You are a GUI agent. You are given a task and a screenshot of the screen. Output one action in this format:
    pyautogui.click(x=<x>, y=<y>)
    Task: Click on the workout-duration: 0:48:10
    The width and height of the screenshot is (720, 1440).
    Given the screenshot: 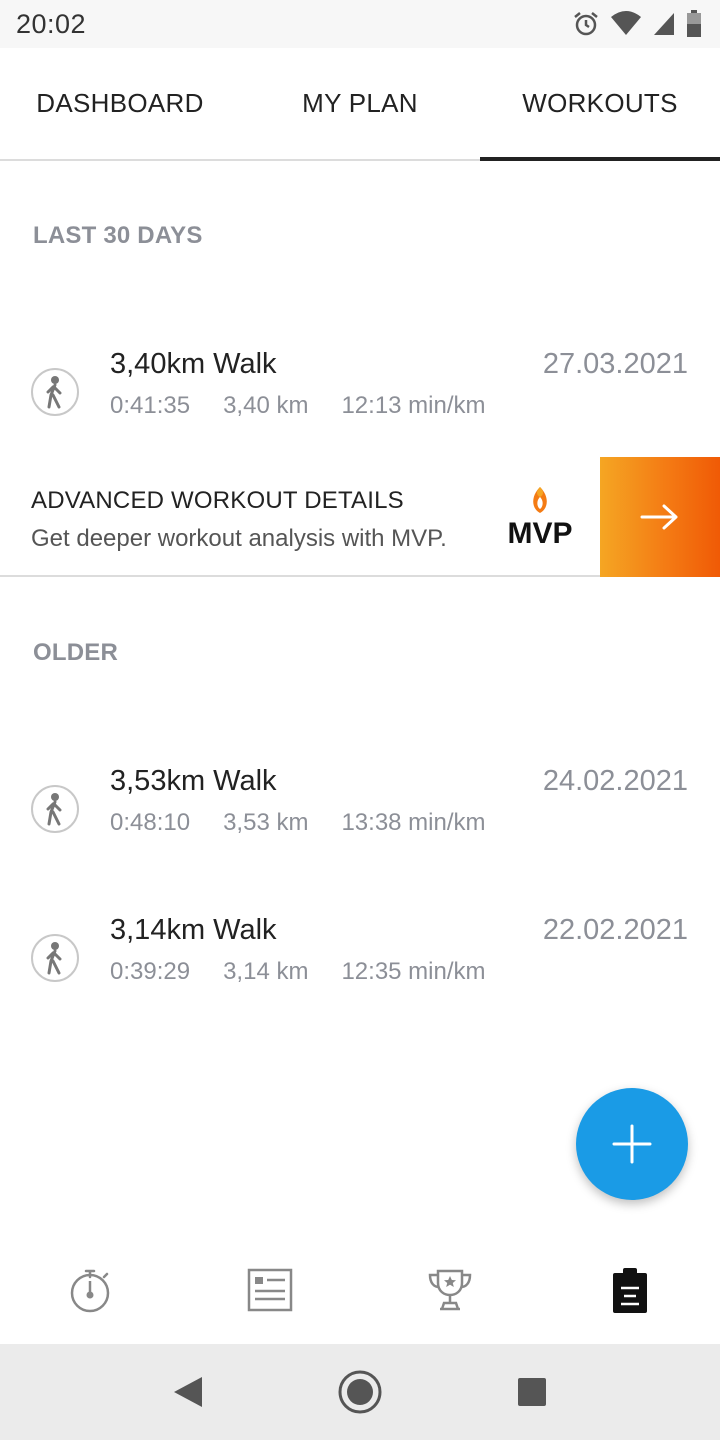 What is the action you would take?
    pyautogui.click(x=150, y=822)
    